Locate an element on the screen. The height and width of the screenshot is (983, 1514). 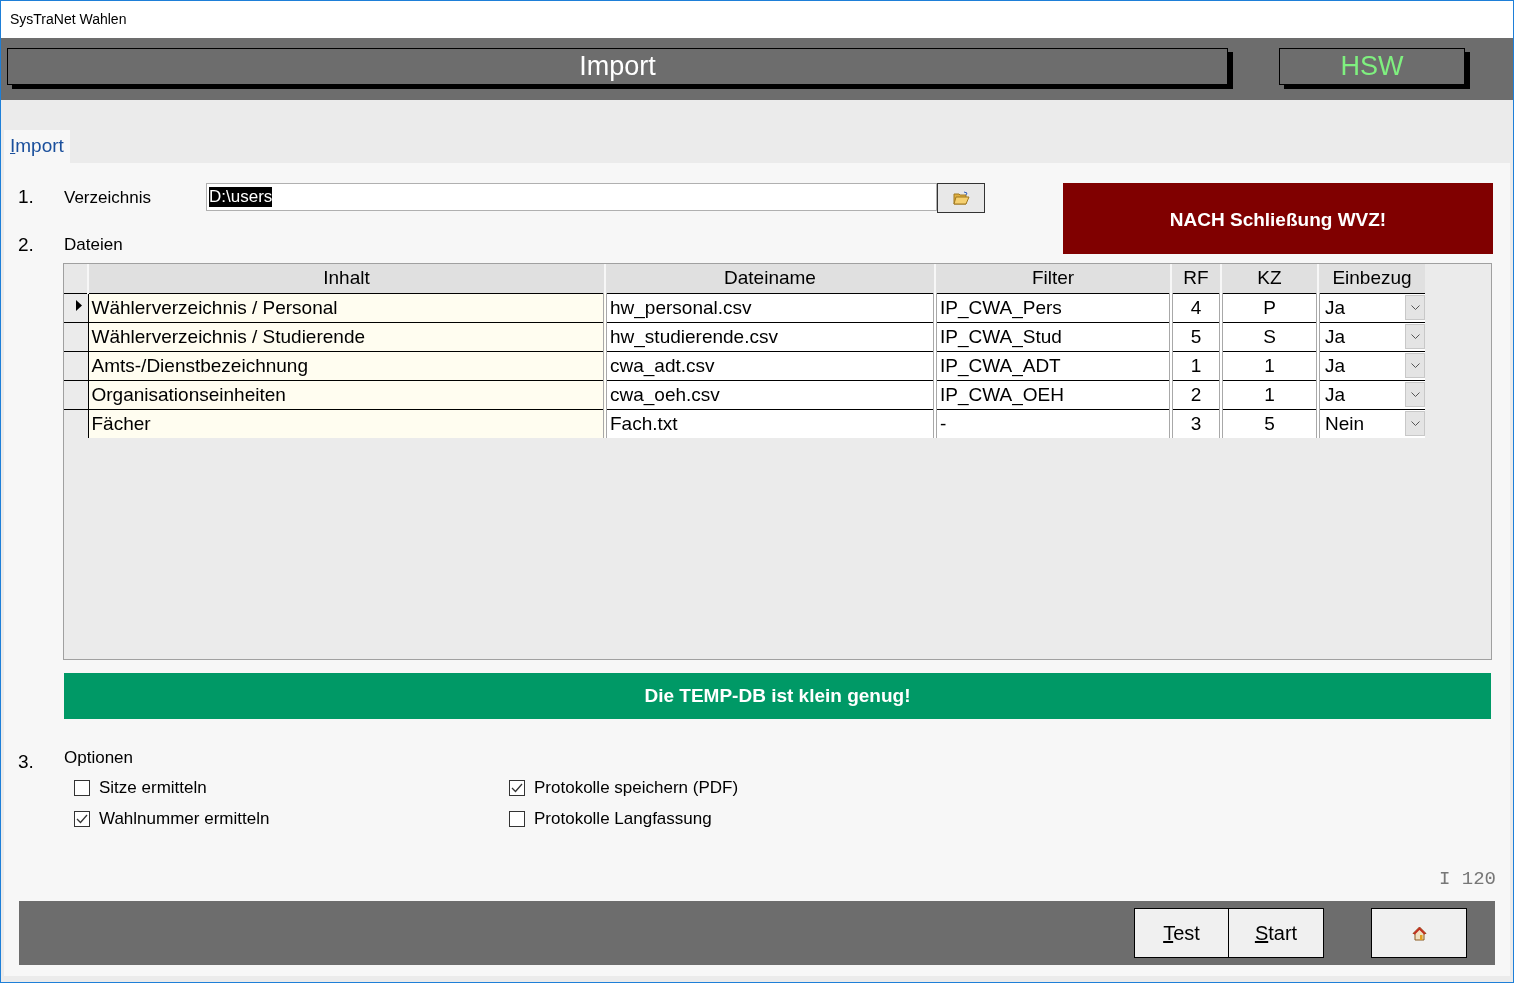
table-cell: cwa_oeh.csv is located at coordinates (770, 394).